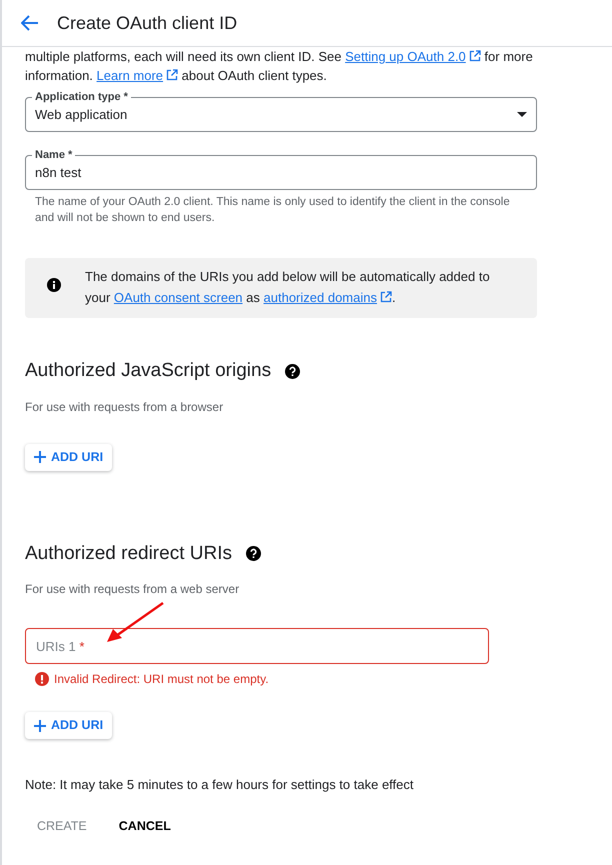 This screenshot has height=865, width=612. I want to click on annotation-arrow, so click(135, 622).